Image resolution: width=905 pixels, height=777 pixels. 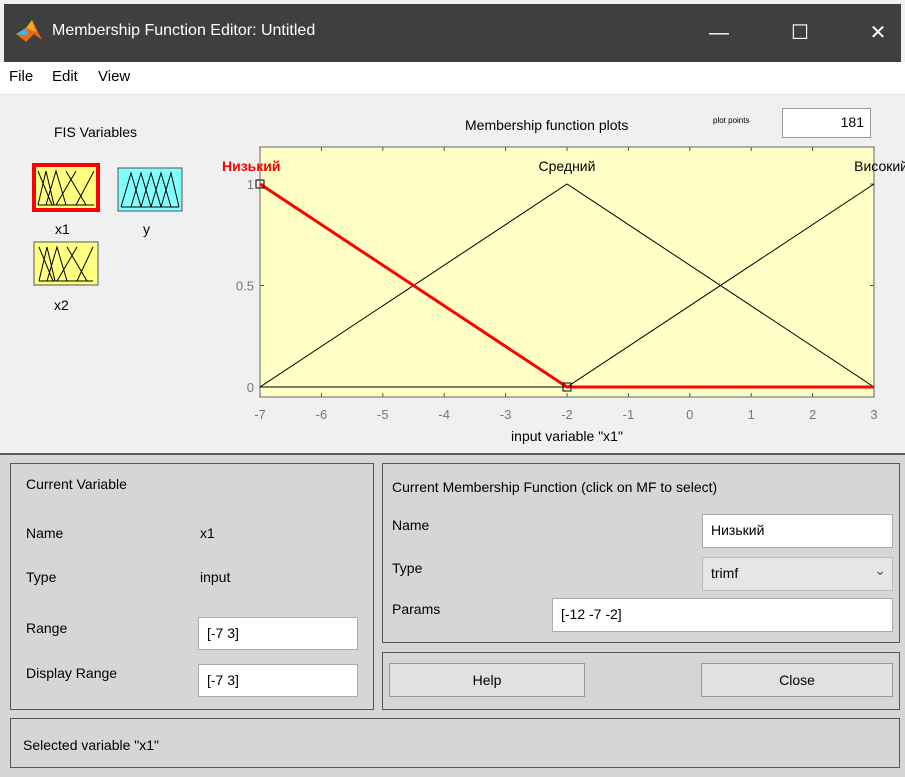 I want to click on mf-name-label: Name, so click(x=411, y=525).